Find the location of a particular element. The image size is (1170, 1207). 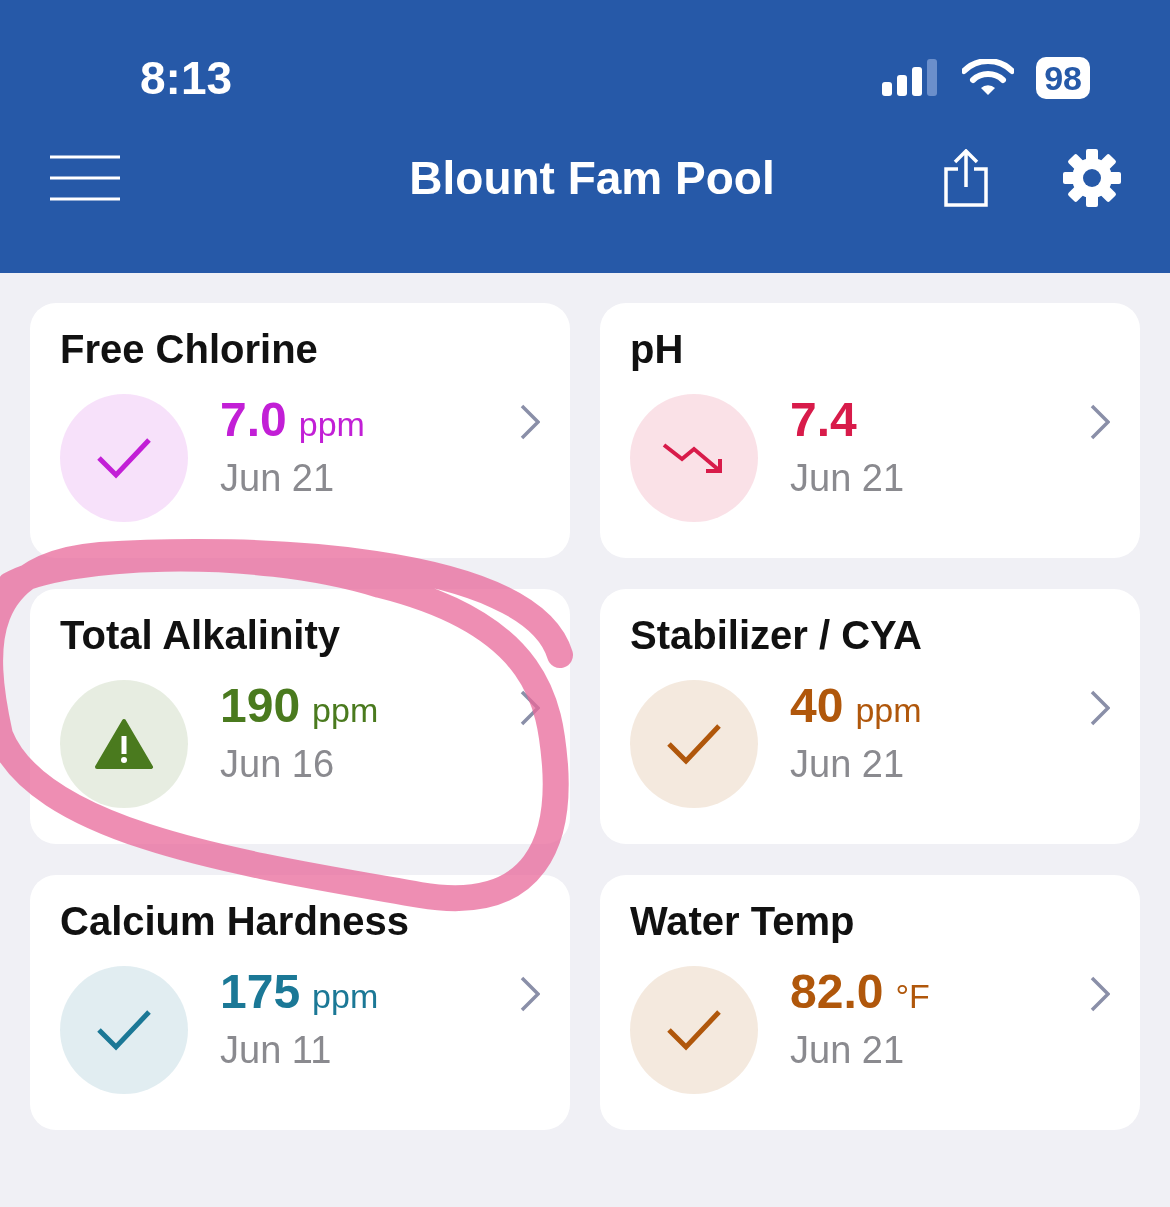

metric-title: Free Chlorine is located at coordinates (189, 349).